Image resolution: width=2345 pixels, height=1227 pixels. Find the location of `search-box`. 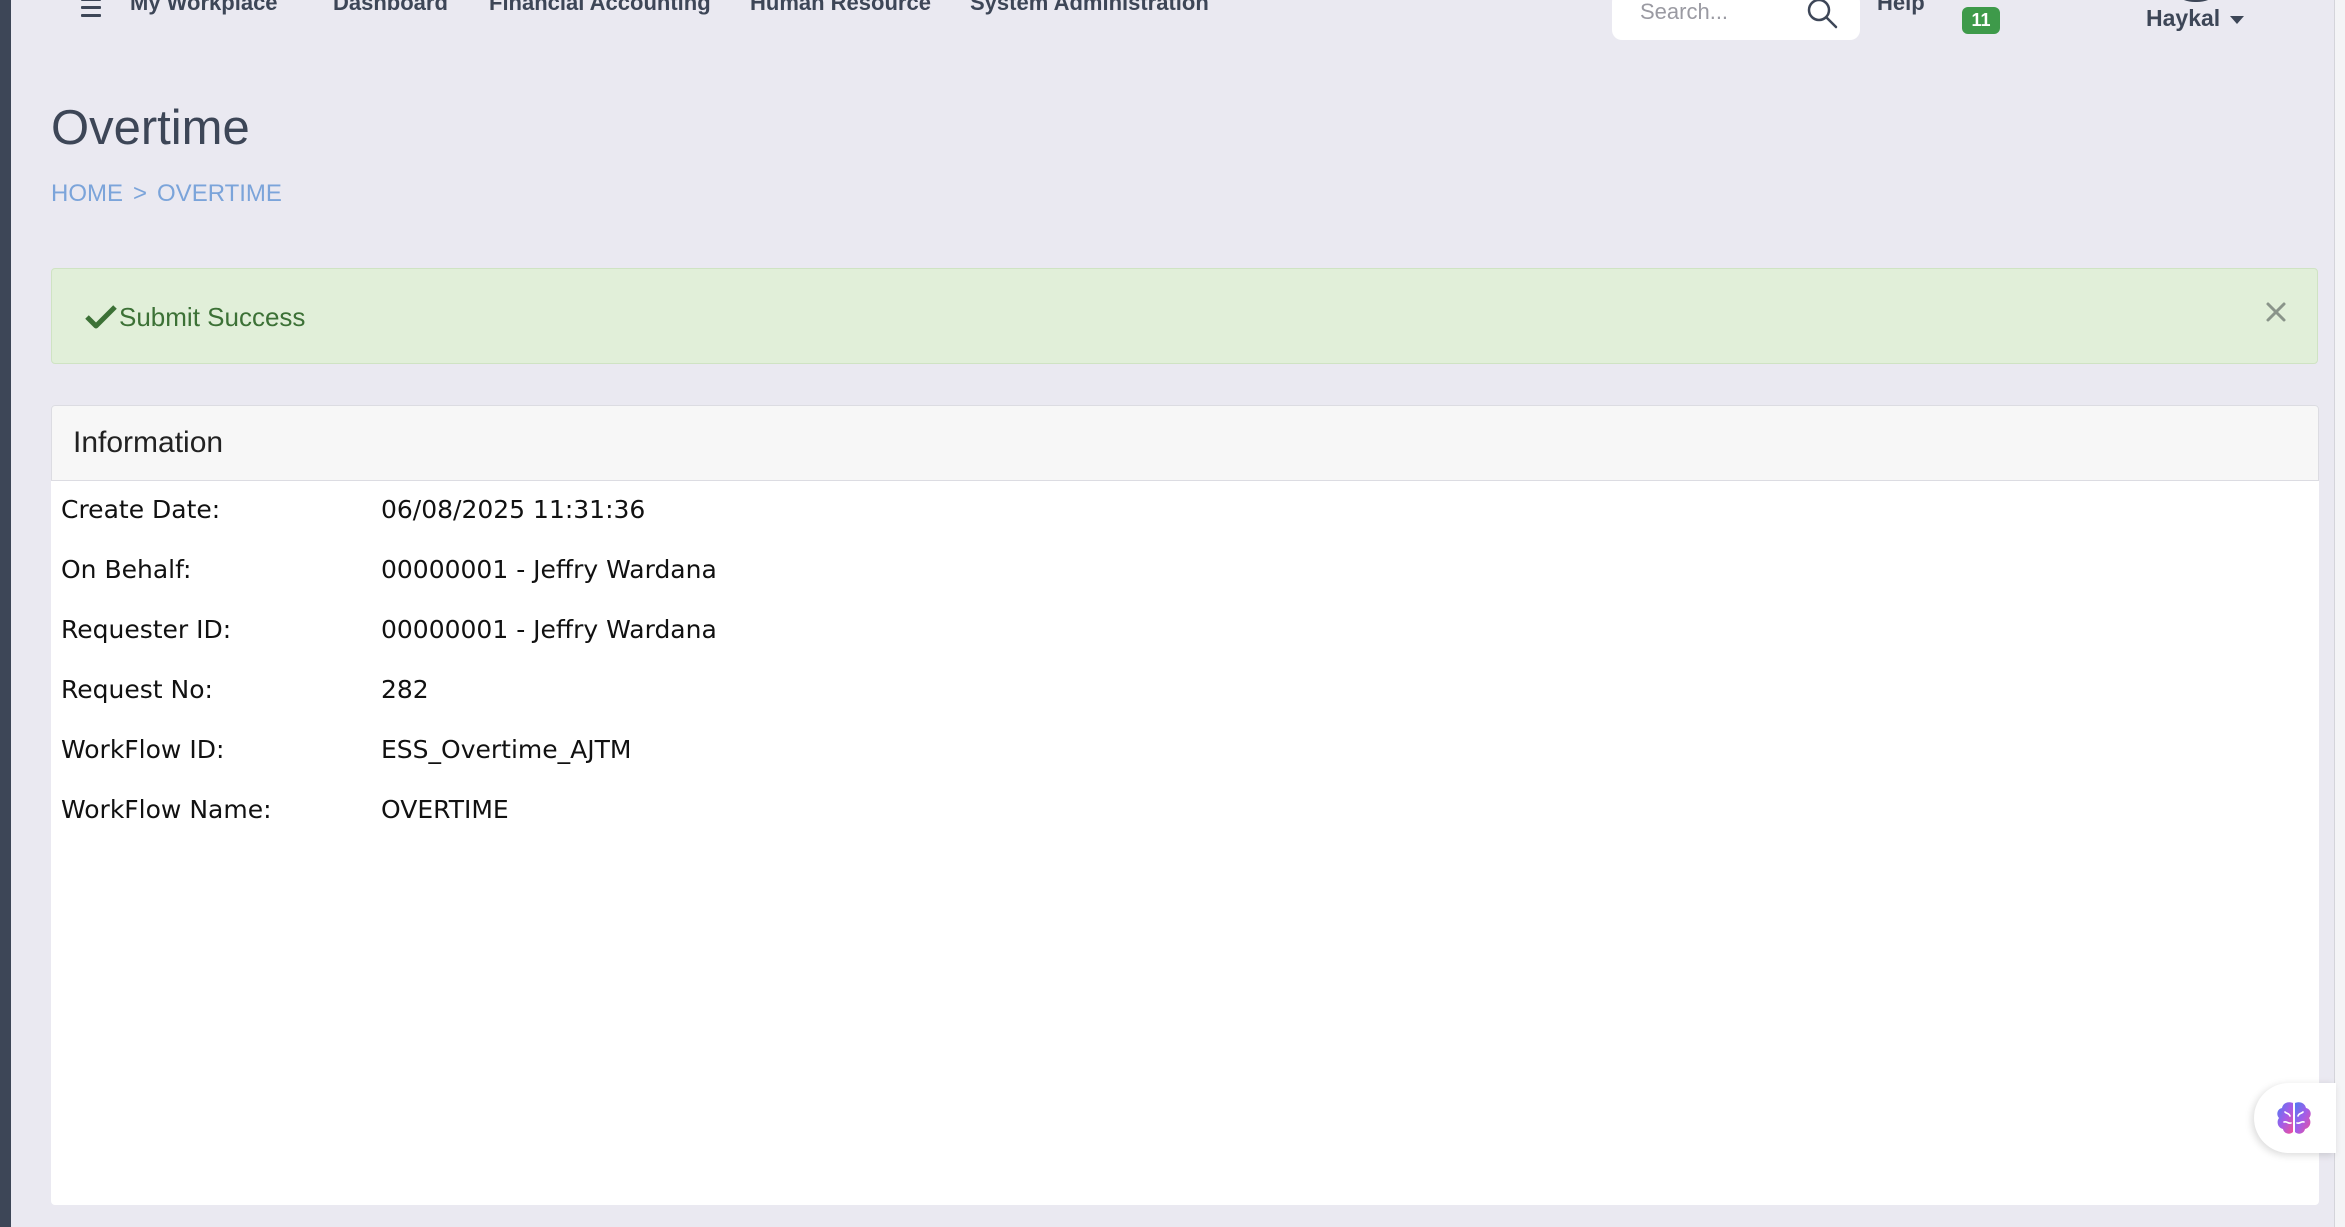

search-box is located at coordinates (1736, 20).